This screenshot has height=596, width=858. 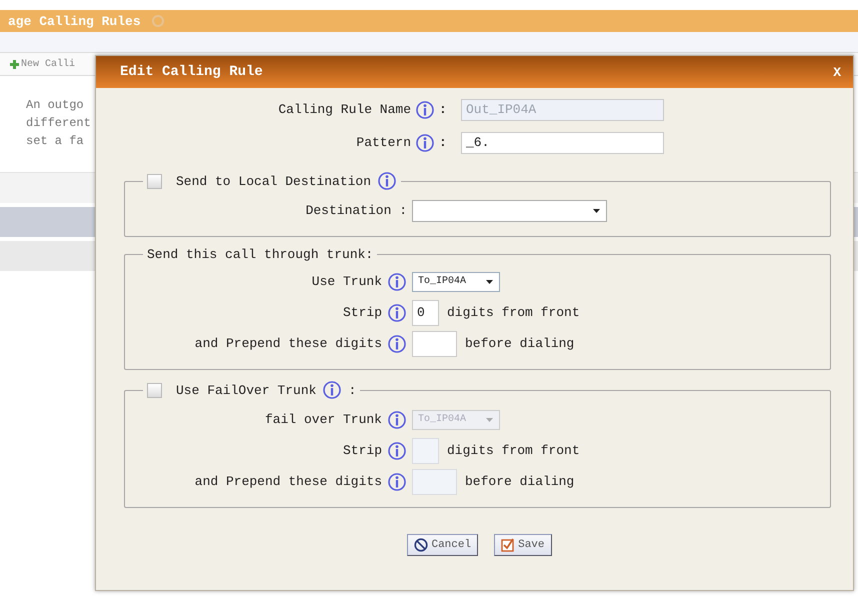 What do you see at coordinates (74, 21) in the screenshot?
I see `page-title: age Calling Rules` at bounding box center [74, 21].